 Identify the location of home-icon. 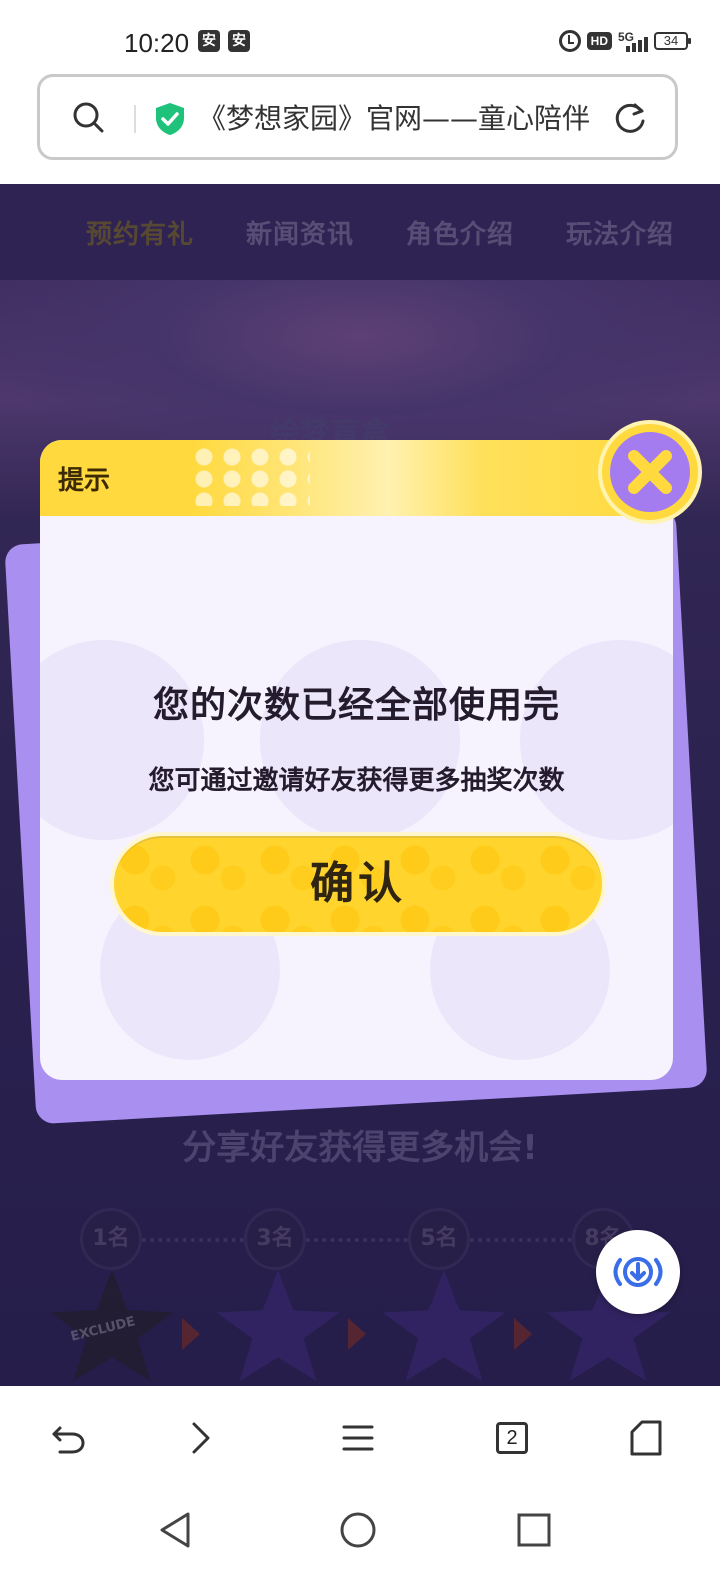
(646, 1438).